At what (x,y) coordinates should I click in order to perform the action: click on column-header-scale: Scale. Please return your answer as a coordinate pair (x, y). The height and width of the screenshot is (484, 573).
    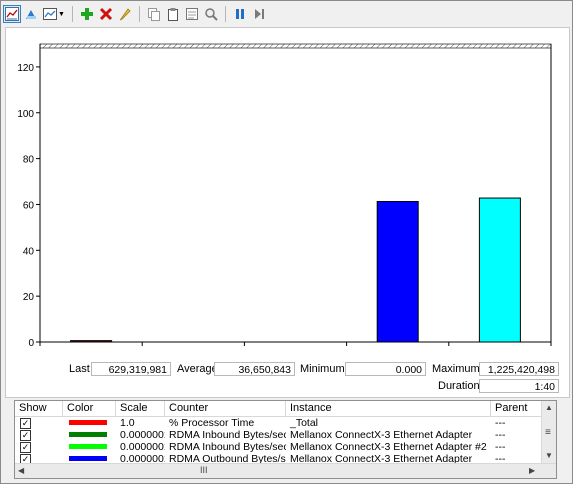
    Looking at the image, I should click on (140, 408).